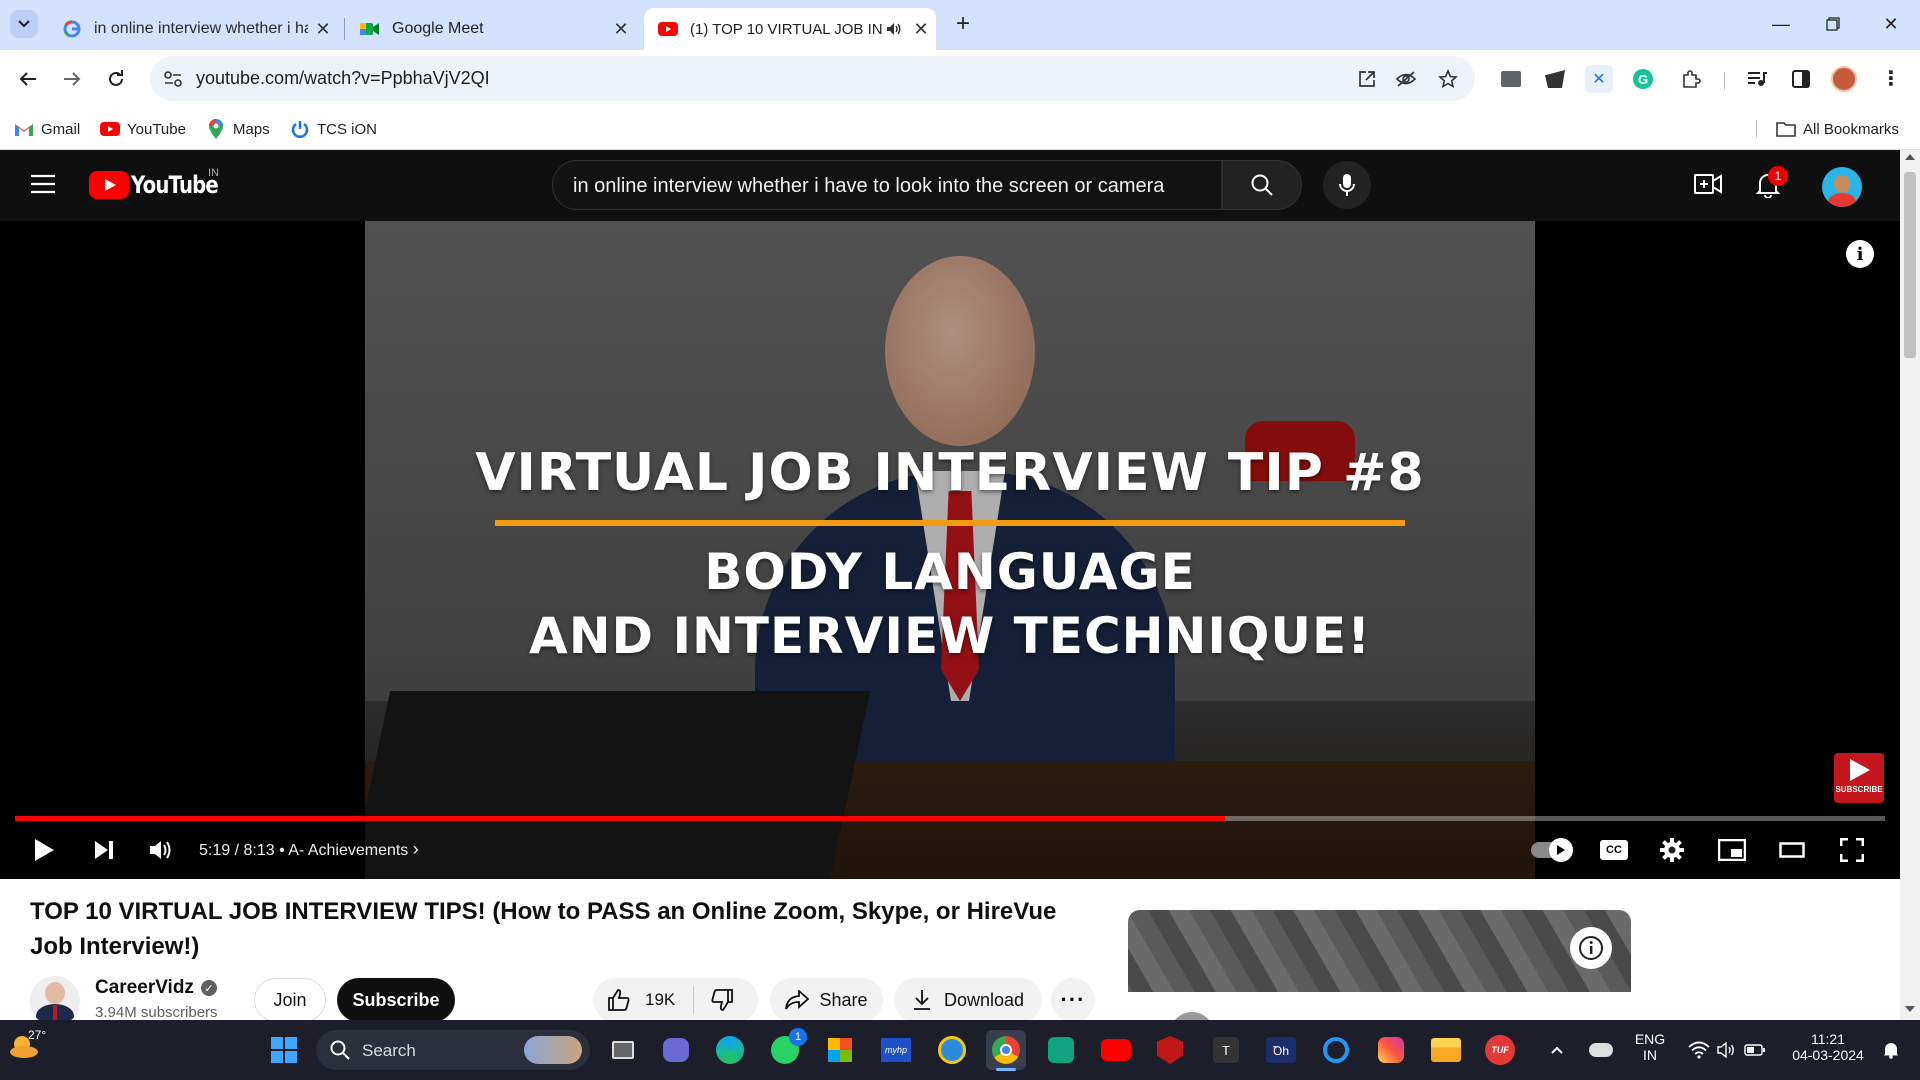 The height and width of the screenshot is (1080, 1920). I want to click on open-in-app-icon, so click(1367, 79).